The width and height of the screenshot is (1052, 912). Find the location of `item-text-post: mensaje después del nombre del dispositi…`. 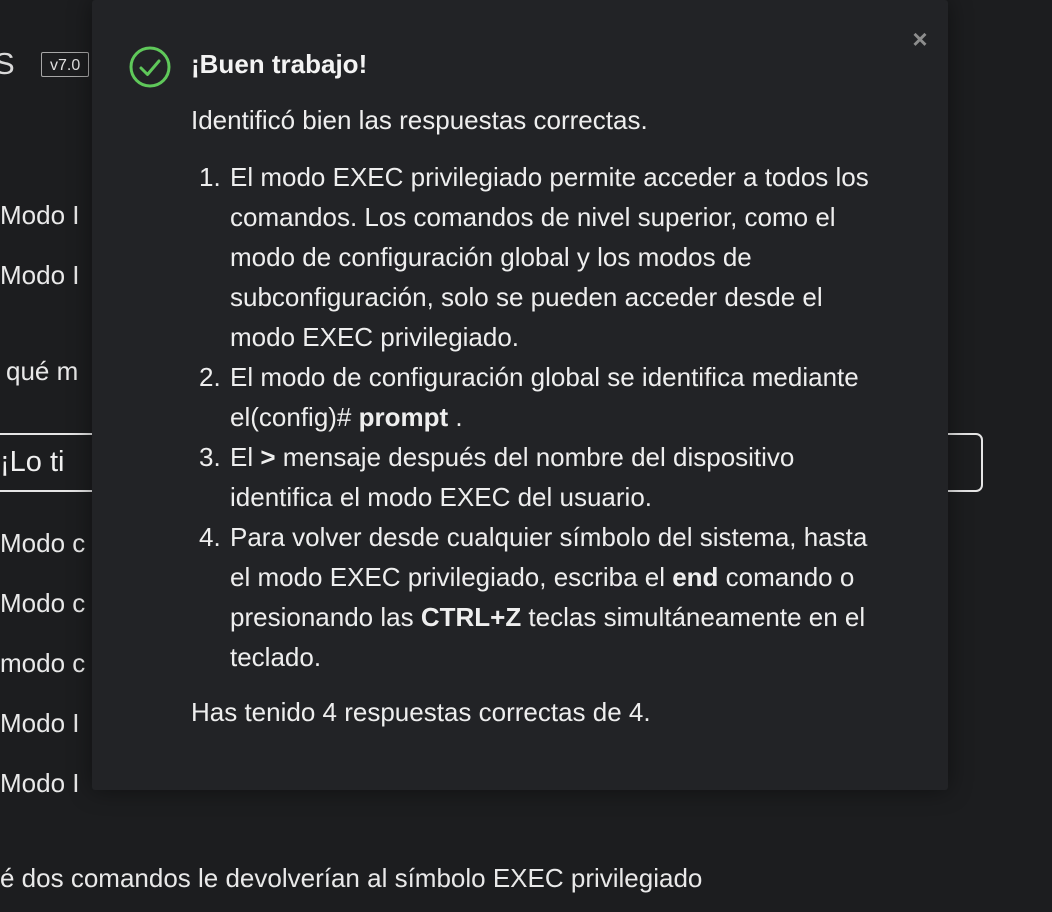

item-text-post: mensaje después del nombre del dispositi… is located at coordinates (512, 477).